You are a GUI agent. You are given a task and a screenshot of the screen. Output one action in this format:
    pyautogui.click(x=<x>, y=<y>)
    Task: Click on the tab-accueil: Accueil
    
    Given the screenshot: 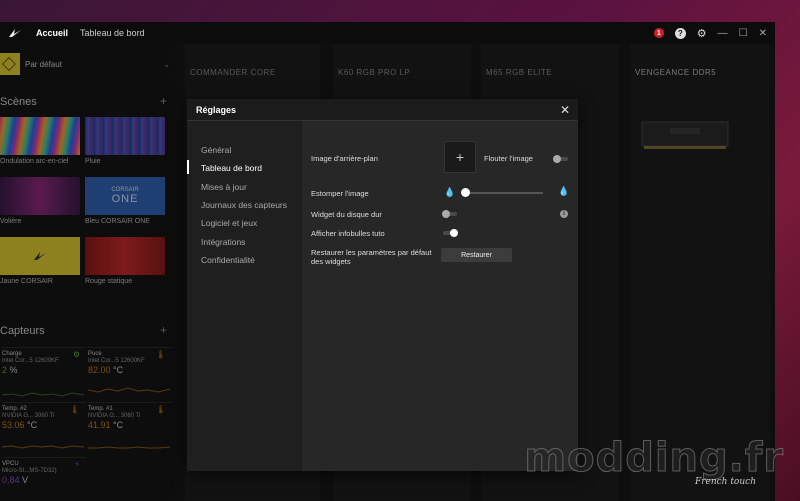 What is the action you would take?
    pyautogui.click(x=52, y=33)
    